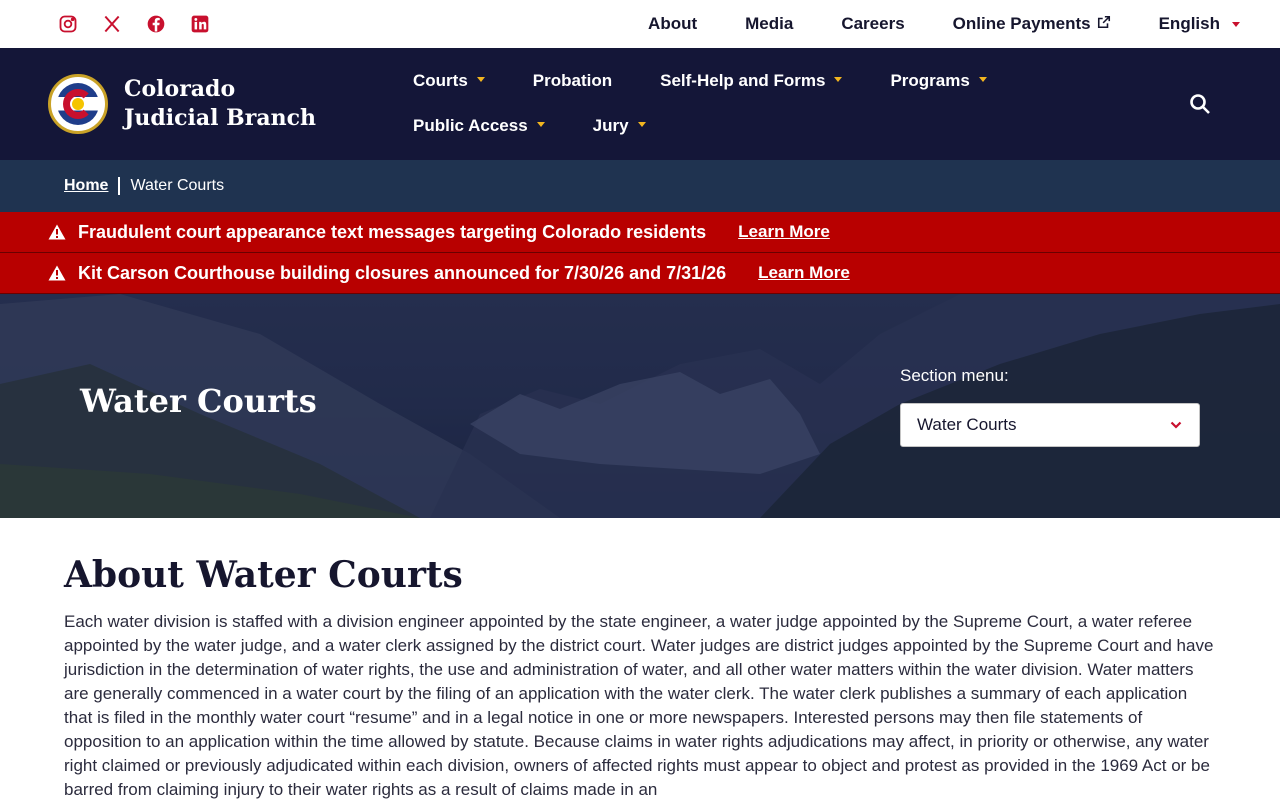 The image size is (1280, 800). I want to click on external-link-icon, so click(1104, 24).